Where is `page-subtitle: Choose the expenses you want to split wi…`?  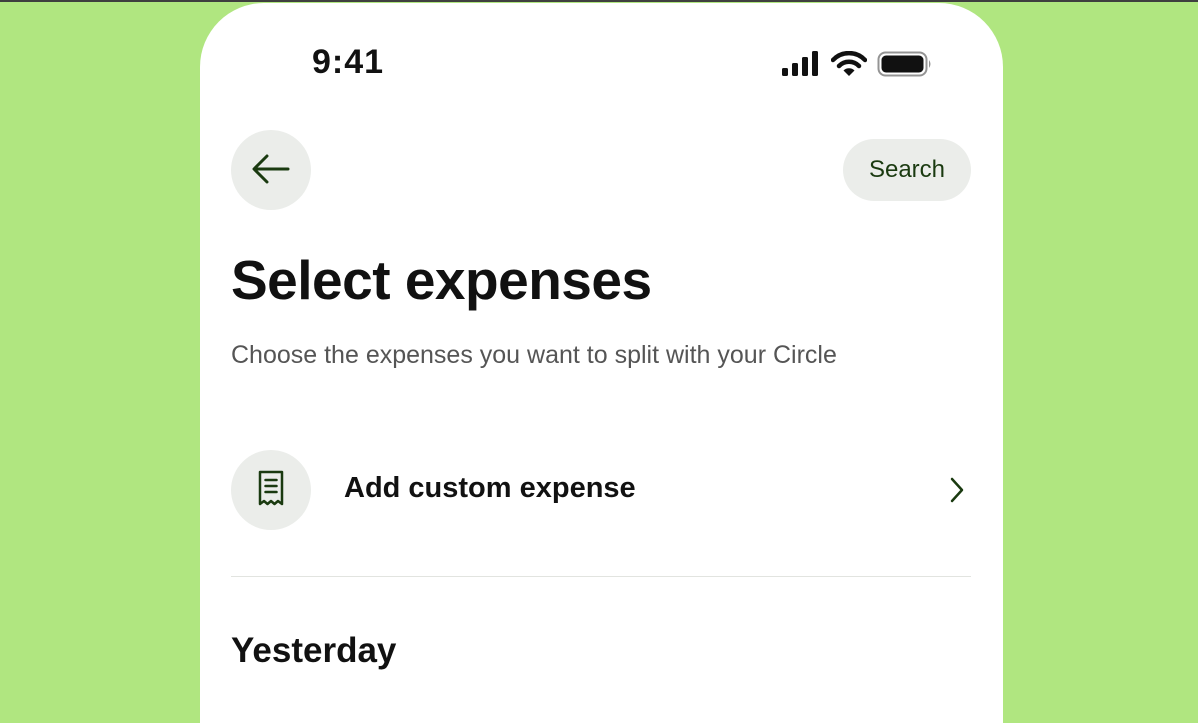 page-subtitle: Choose the expenses you want to split wi… is located at coordinates (534, 355).